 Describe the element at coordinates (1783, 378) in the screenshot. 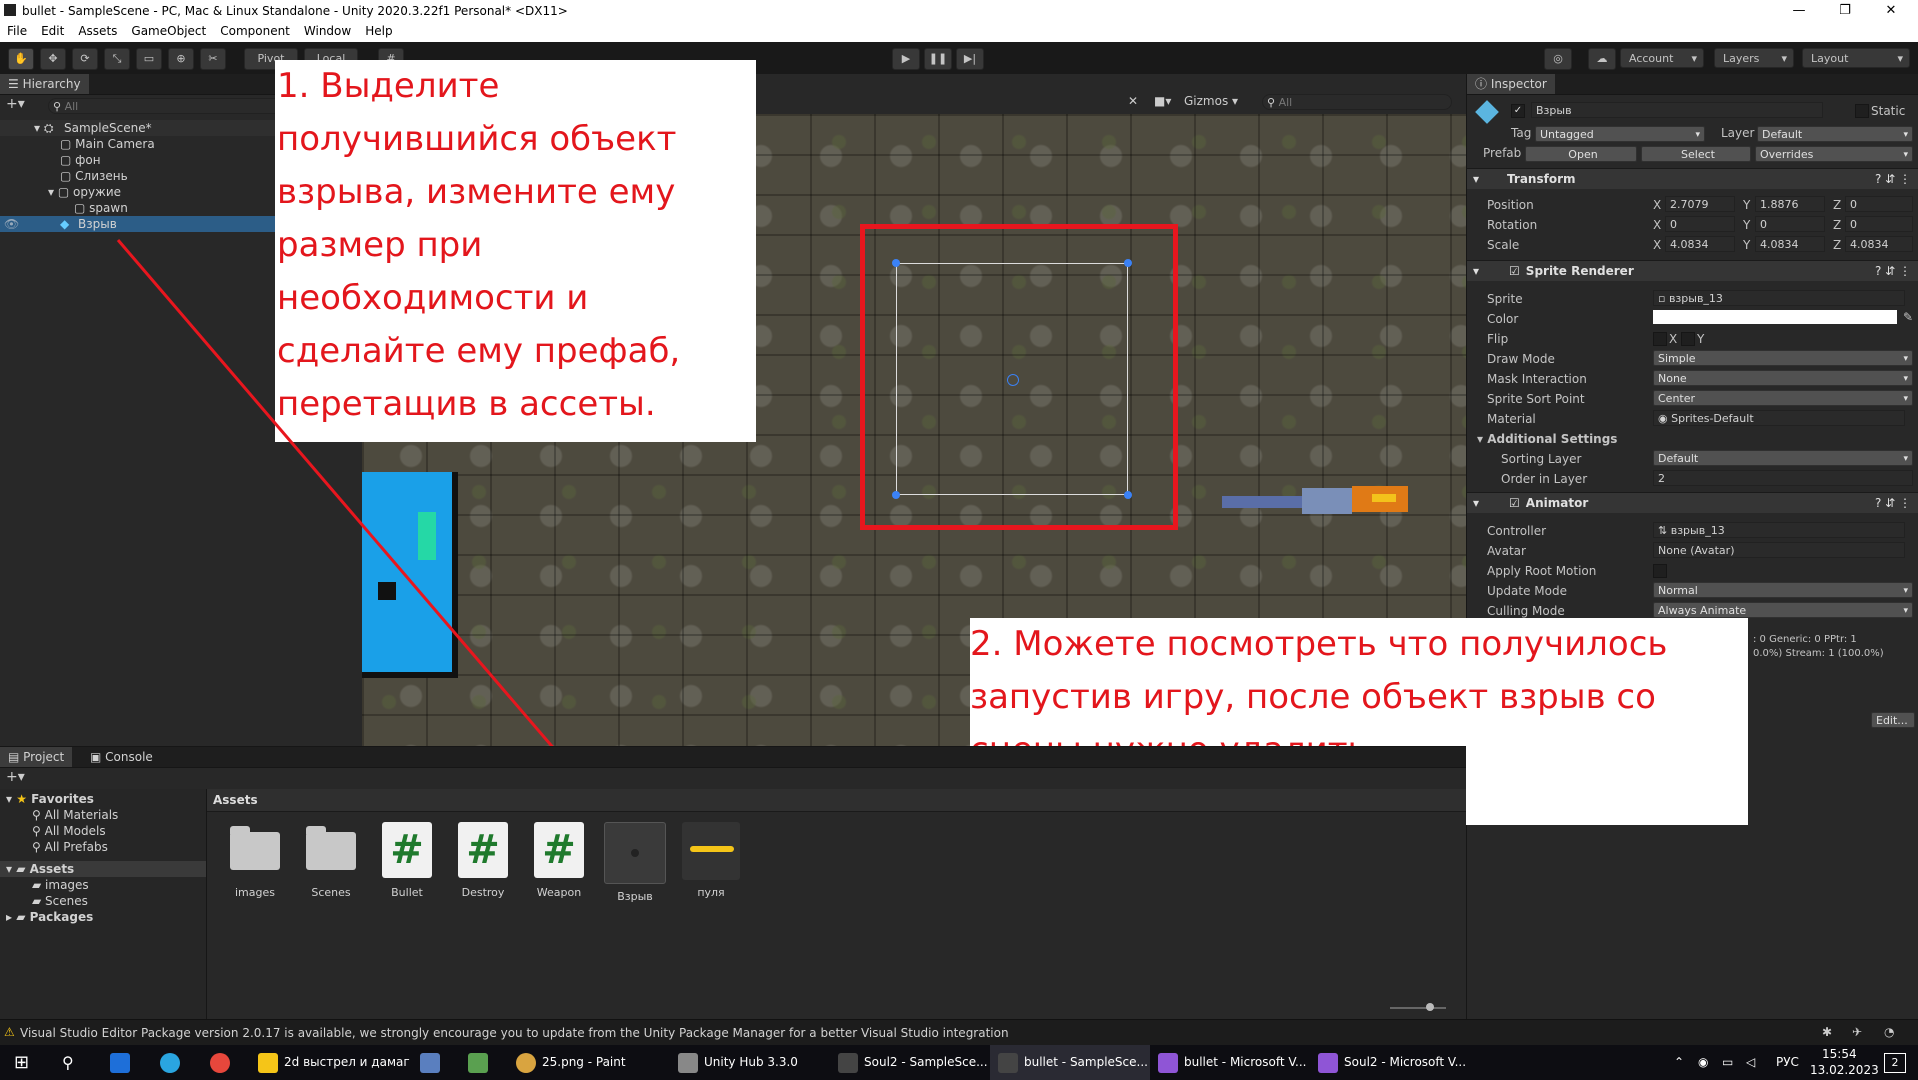

I see `mask-interaction-dropdown: None ▾` at that location.